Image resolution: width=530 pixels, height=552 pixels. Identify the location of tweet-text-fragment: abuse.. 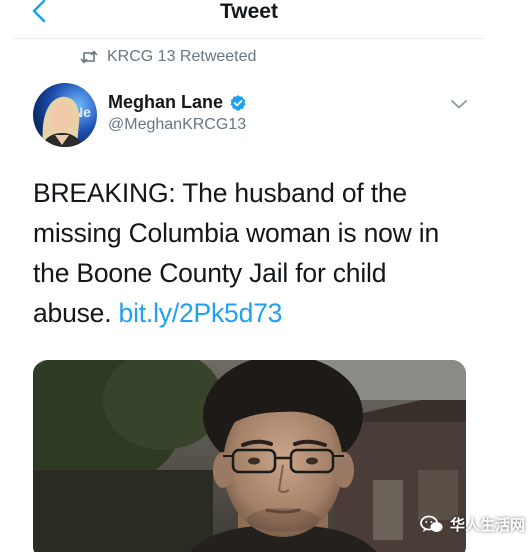
(76, 313).